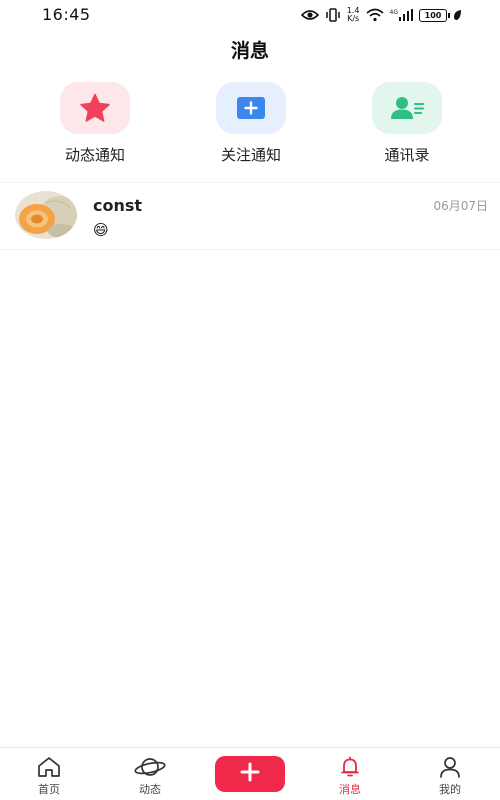  I want to click on nav-messages: 消息, so click(350, 776).